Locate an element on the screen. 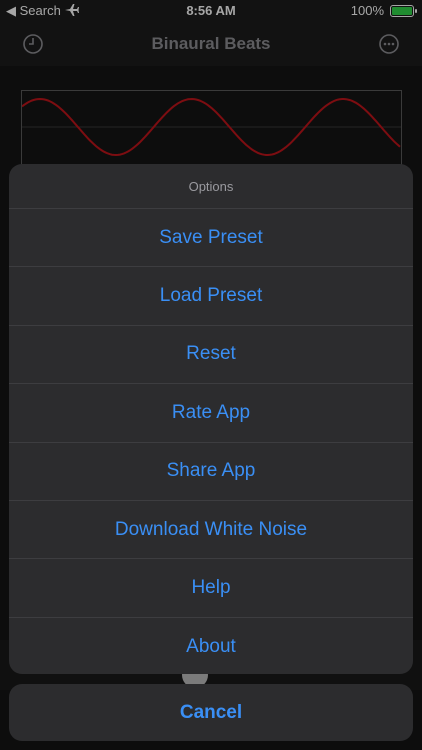 The width and height of the screenshot is (422, 750). about-button: About is located at coordinates (211, 646).